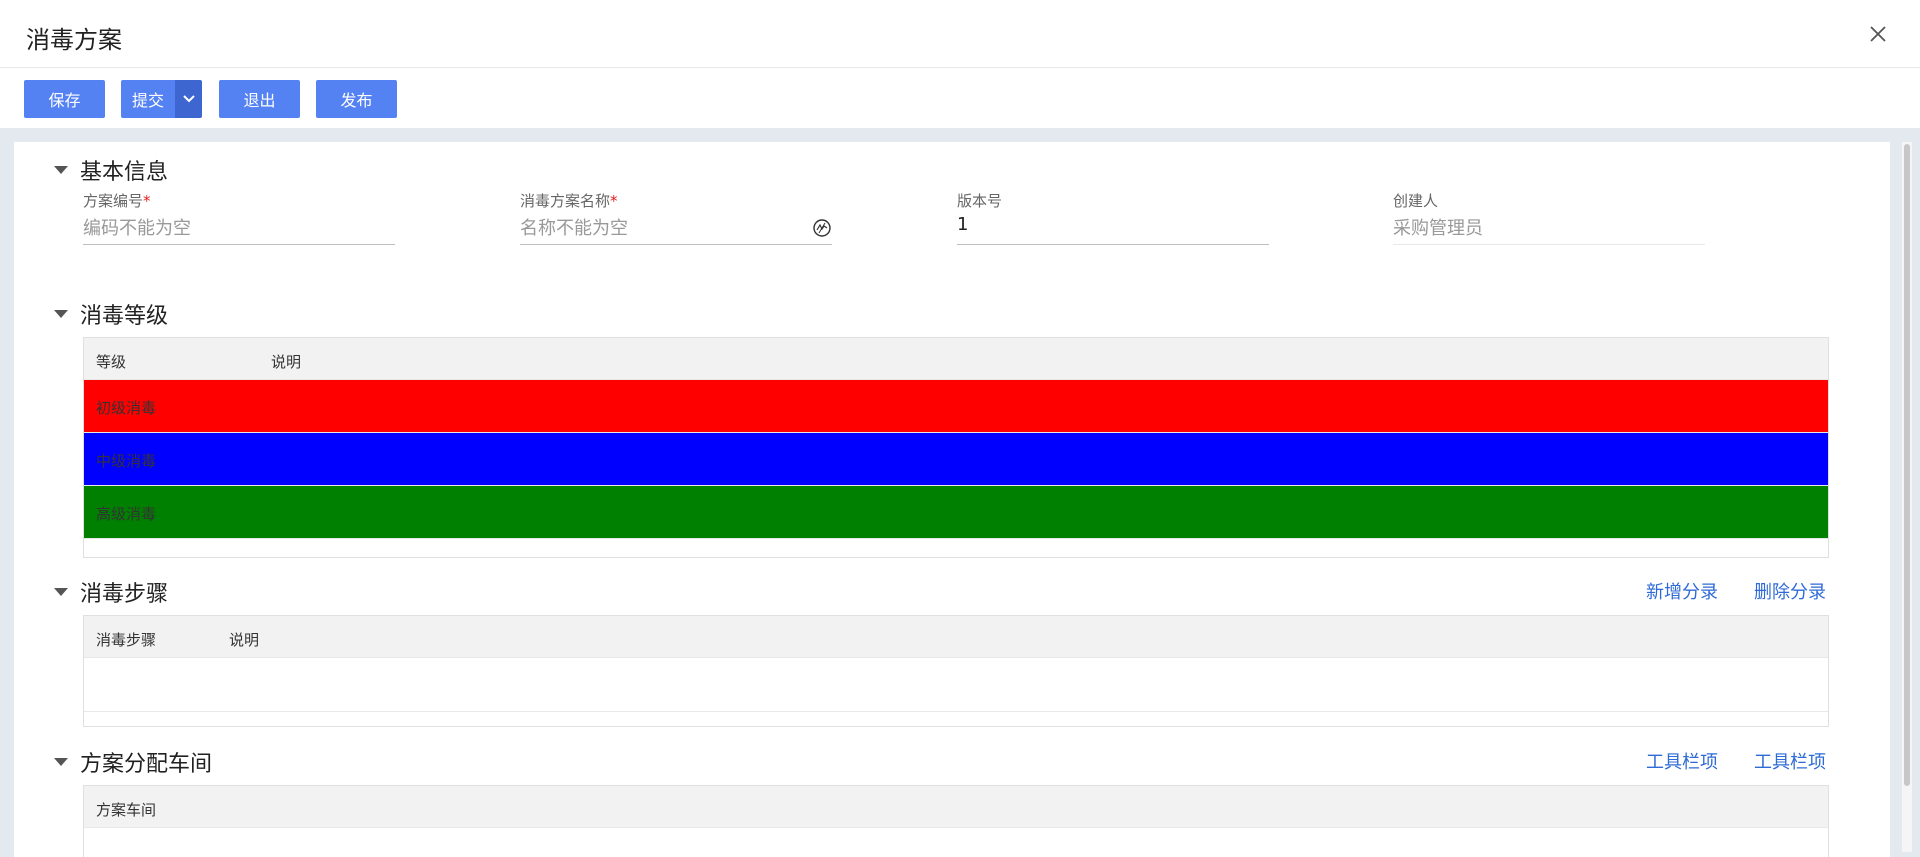 The image size is (1920, 857). I want to click on publish-button: 发布, so click(356, 99).